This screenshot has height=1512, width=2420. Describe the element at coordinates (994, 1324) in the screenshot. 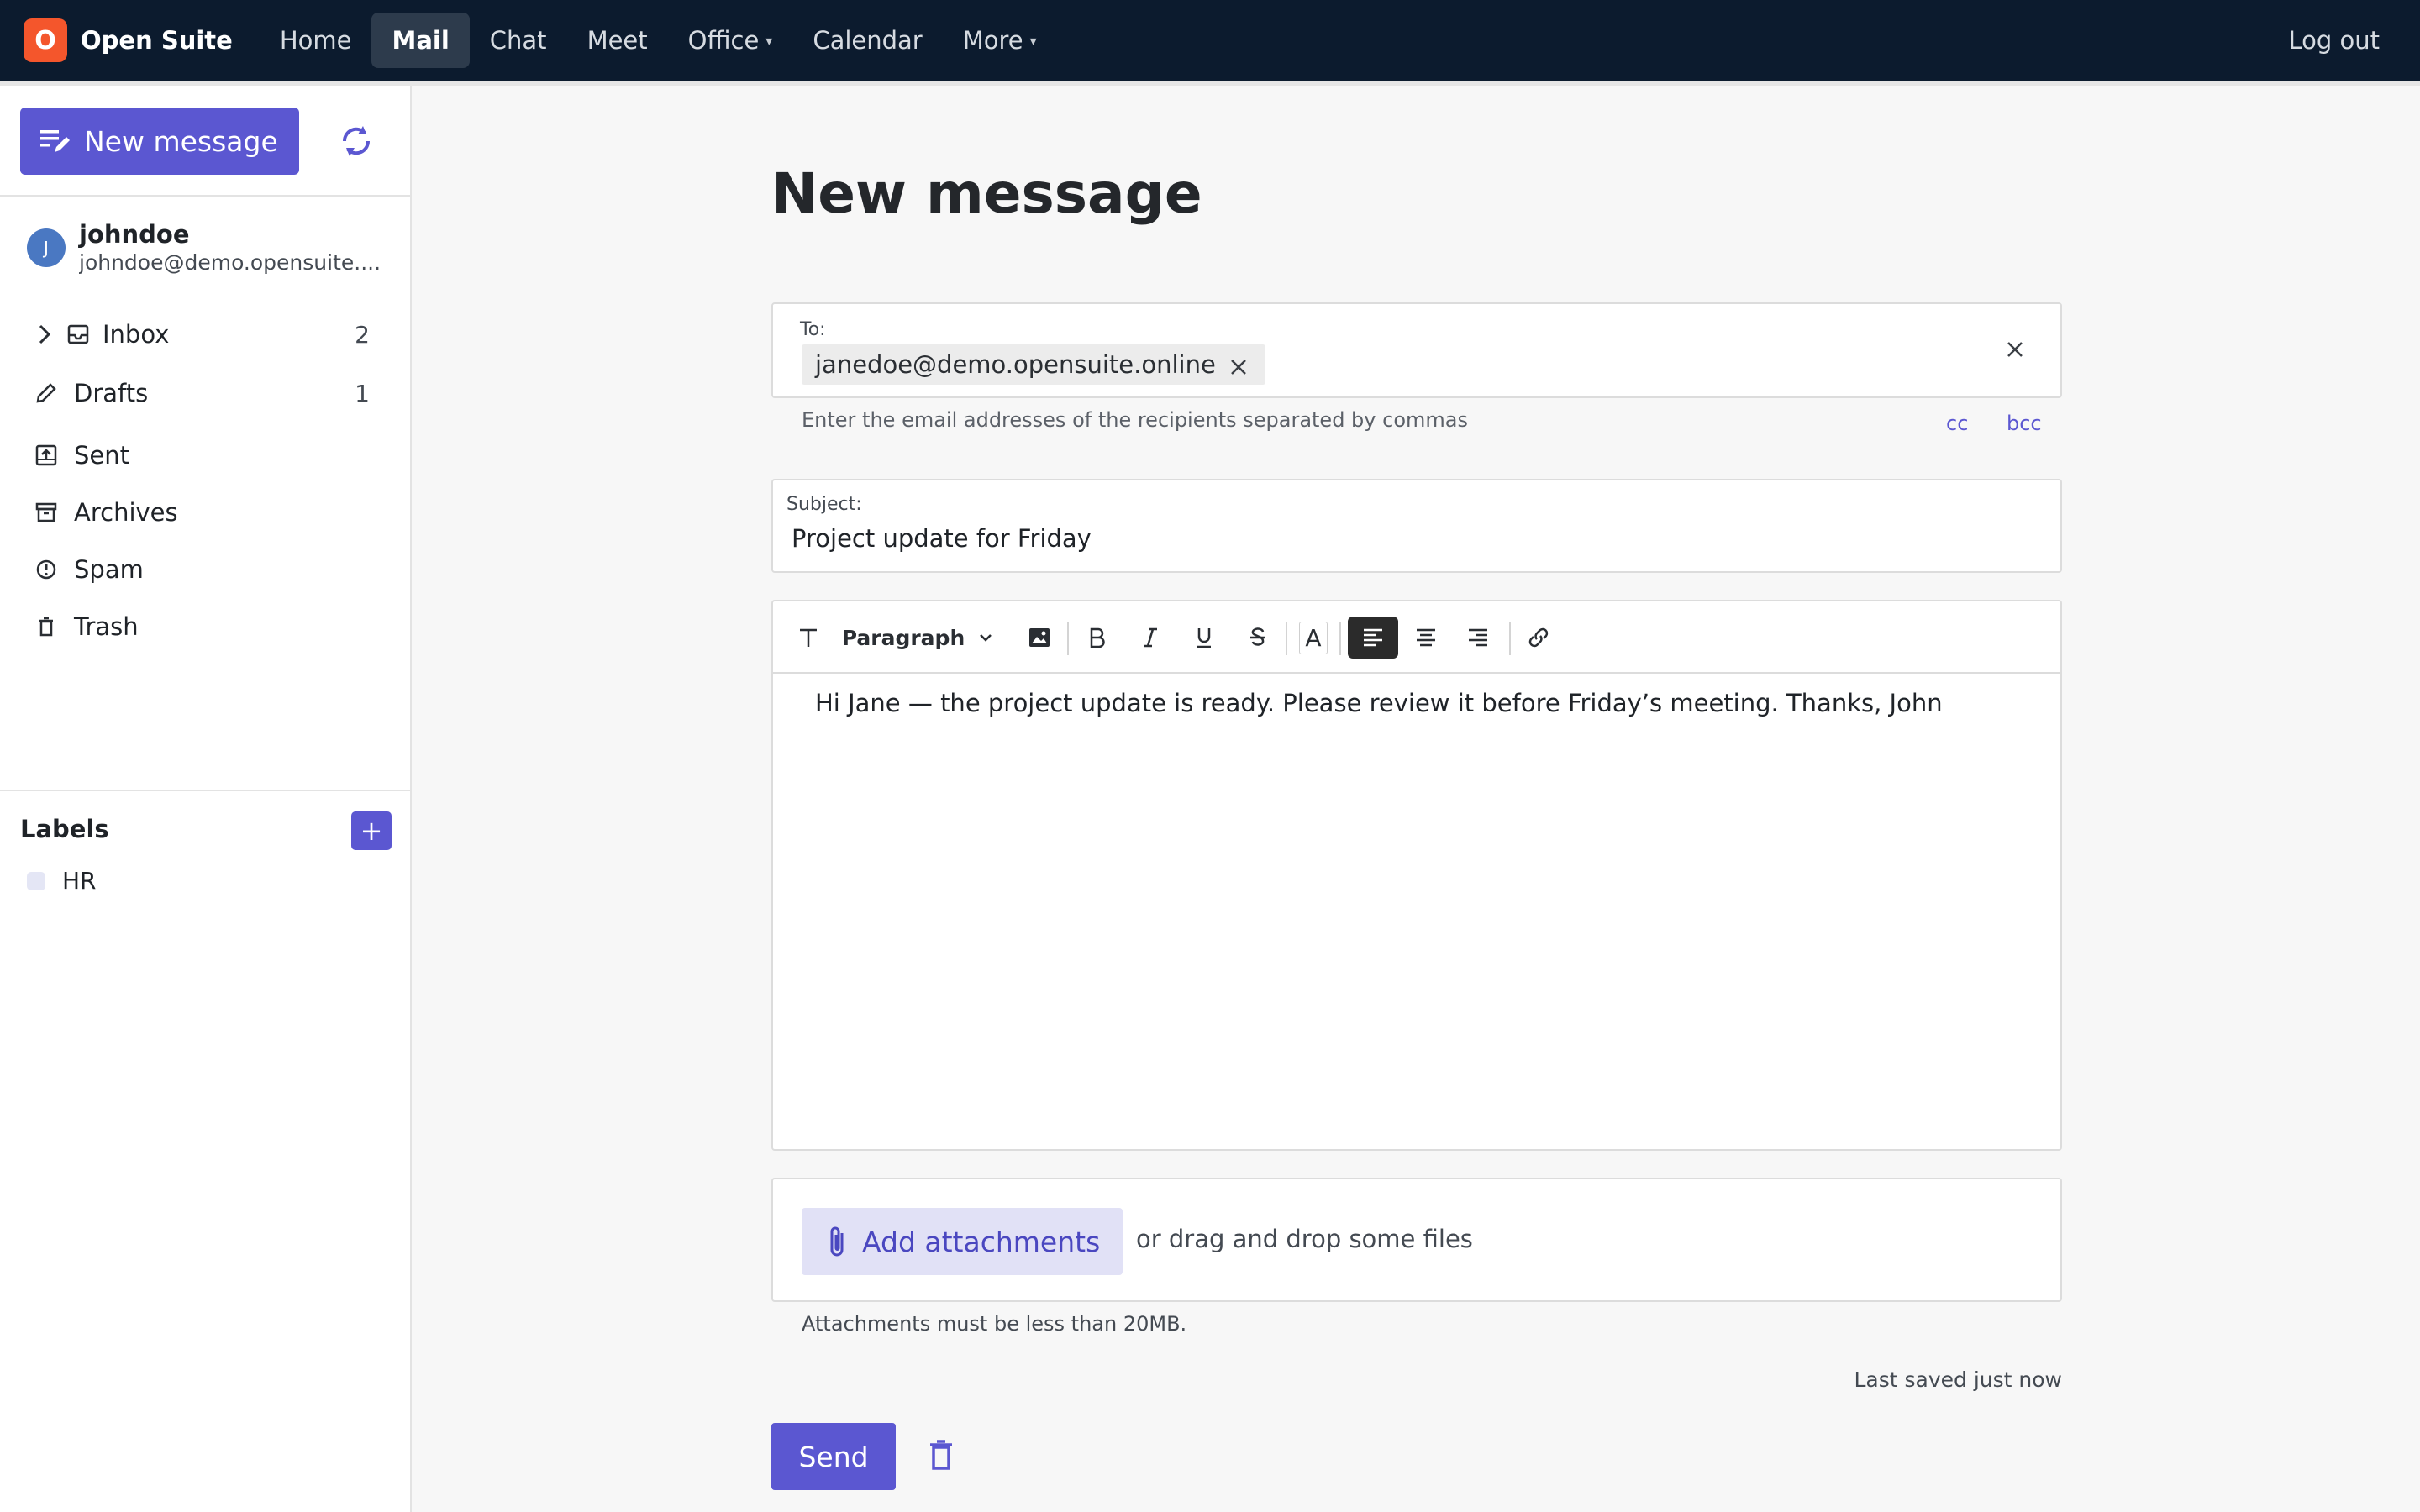

I see `attachment-size-note: Attachments must be less than 20MB.` at that location.